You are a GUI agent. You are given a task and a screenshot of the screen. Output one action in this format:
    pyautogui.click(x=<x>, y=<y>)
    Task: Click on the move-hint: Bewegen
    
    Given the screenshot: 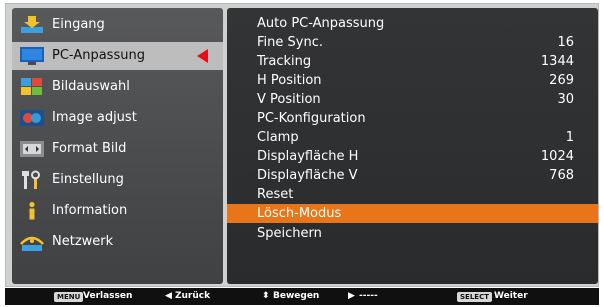 What is the action you would take?
    pyautogui.click(x=296, y=296)
    